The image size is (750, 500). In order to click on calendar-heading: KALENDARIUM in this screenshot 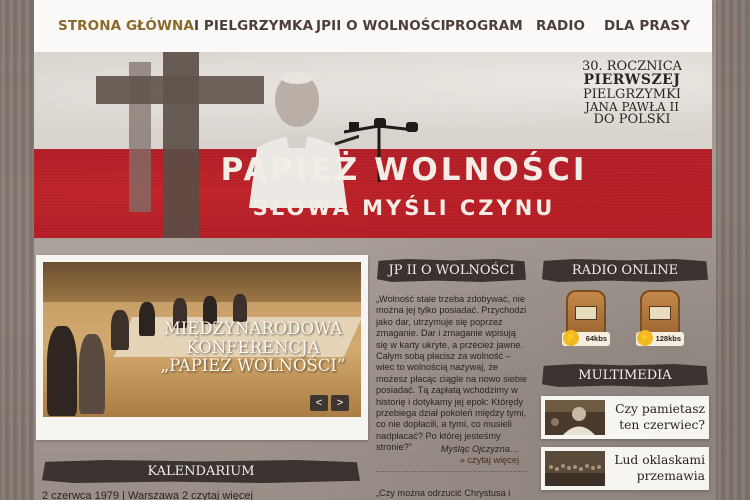, I will do `click(201, 471)`.